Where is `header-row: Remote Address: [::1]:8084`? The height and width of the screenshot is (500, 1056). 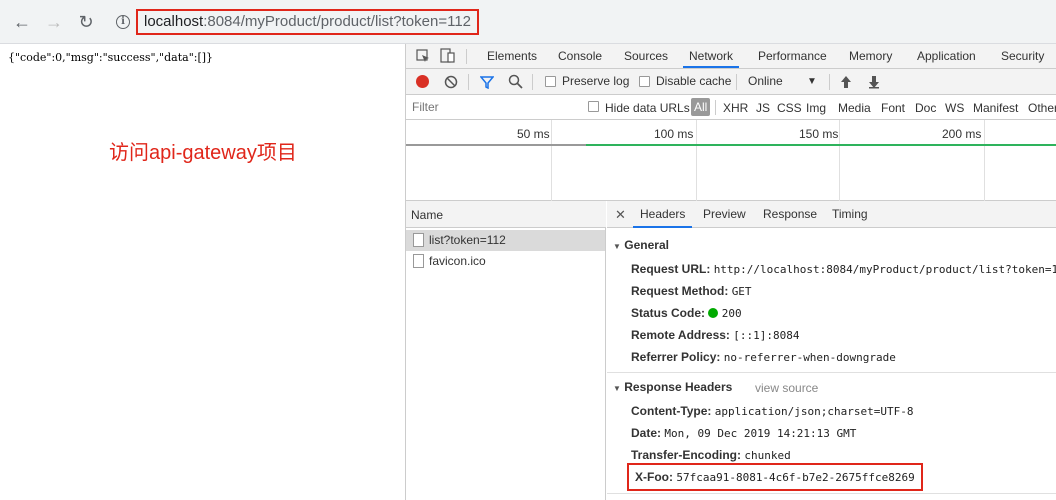 header-row: Remote Address: [::1]:8084 is located at coordinates (715, 335).